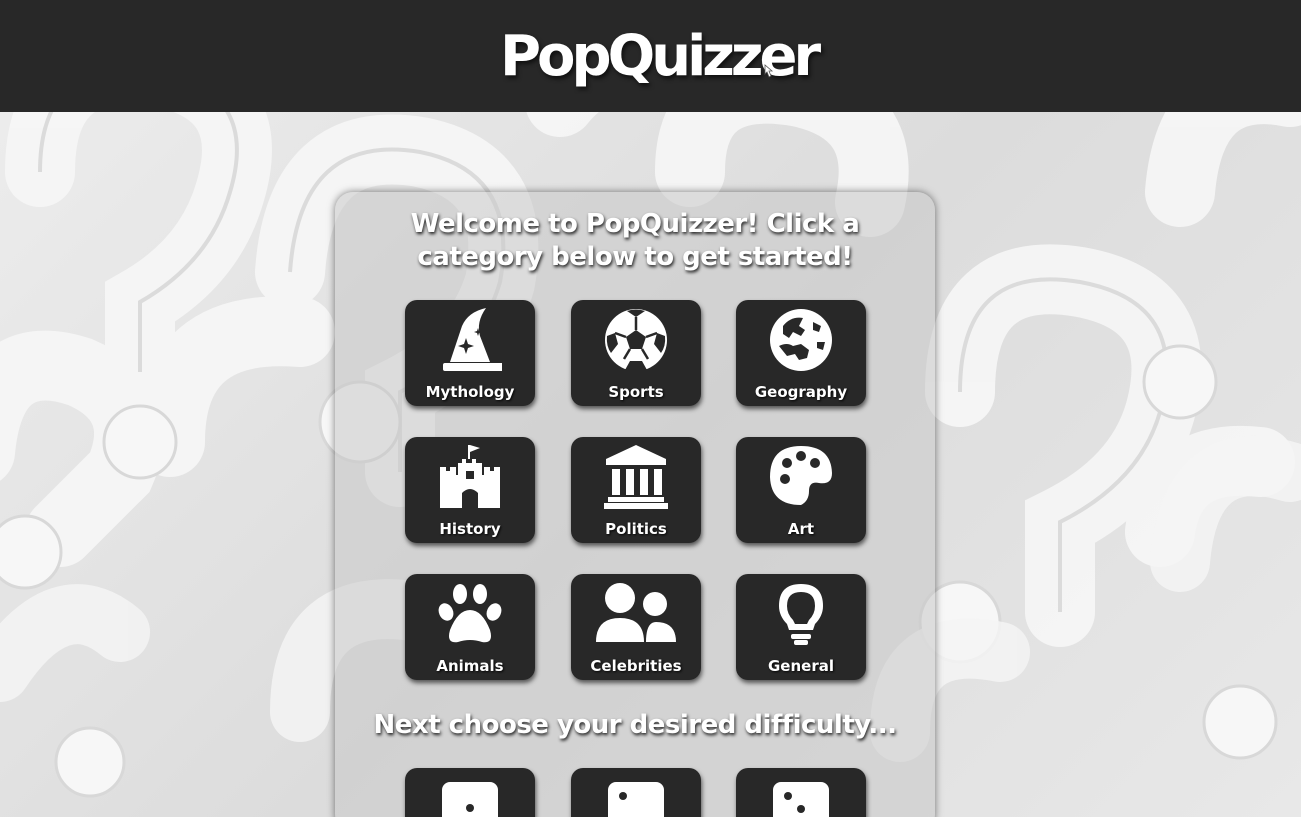  I want to click on category-label: Sports, so click(636, 392).